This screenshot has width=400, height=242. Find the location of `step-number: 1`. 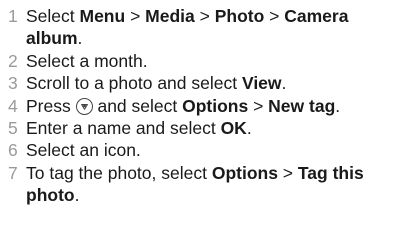

step-number: 1 is located at coordinates (13, 16).